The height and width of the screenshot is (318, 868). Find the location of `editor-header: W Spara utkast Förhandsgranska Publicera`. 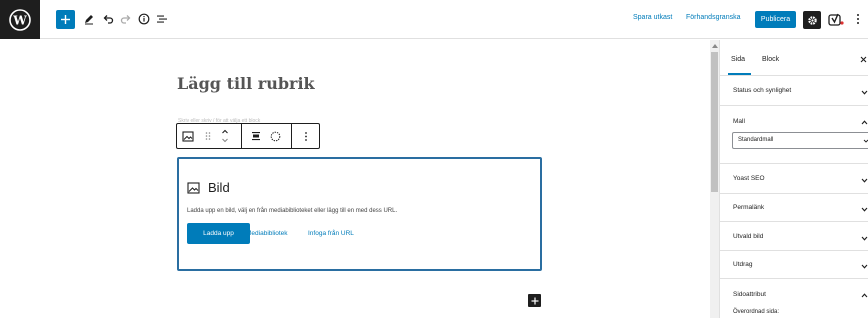

editor-header: W Spara utkast Förhandsgranska Publicera is located at coordinates (434, 19).